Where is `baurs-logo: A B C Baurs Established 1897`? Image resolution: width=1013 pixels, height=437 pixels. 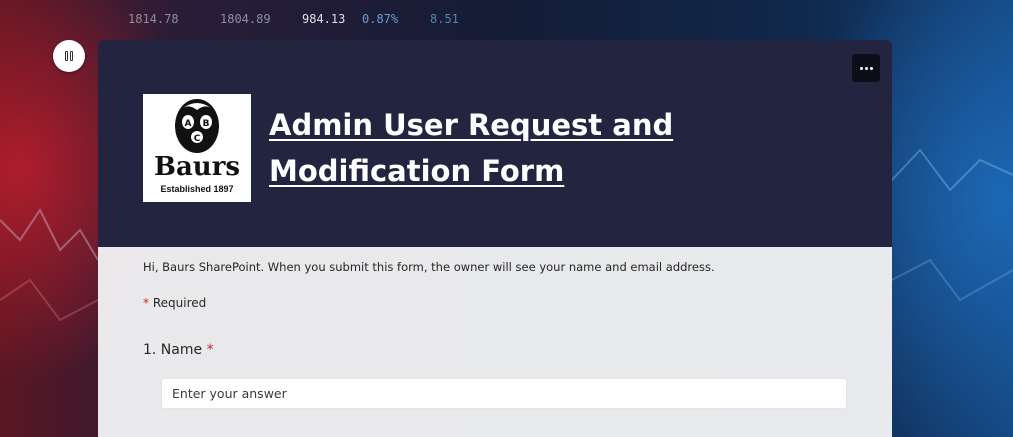
baurs-logo: A B C Baurs Established 1897 is located at coordinates (197, 148).